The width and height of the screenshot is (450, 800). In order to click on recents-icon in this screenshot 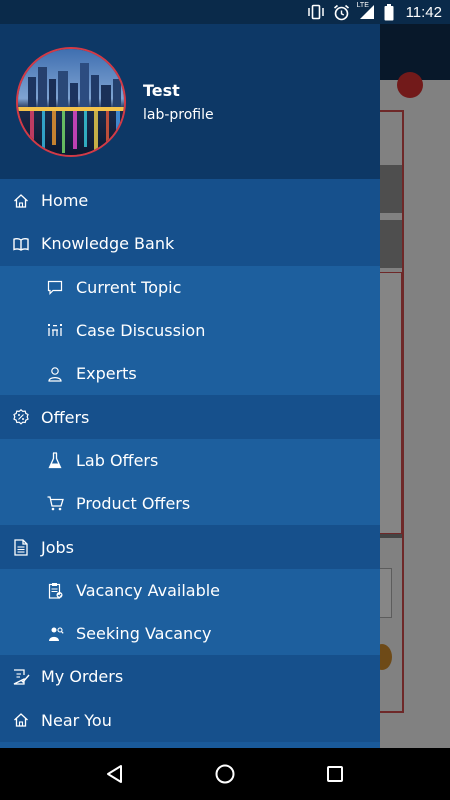, I will do `click(335, 774)`.